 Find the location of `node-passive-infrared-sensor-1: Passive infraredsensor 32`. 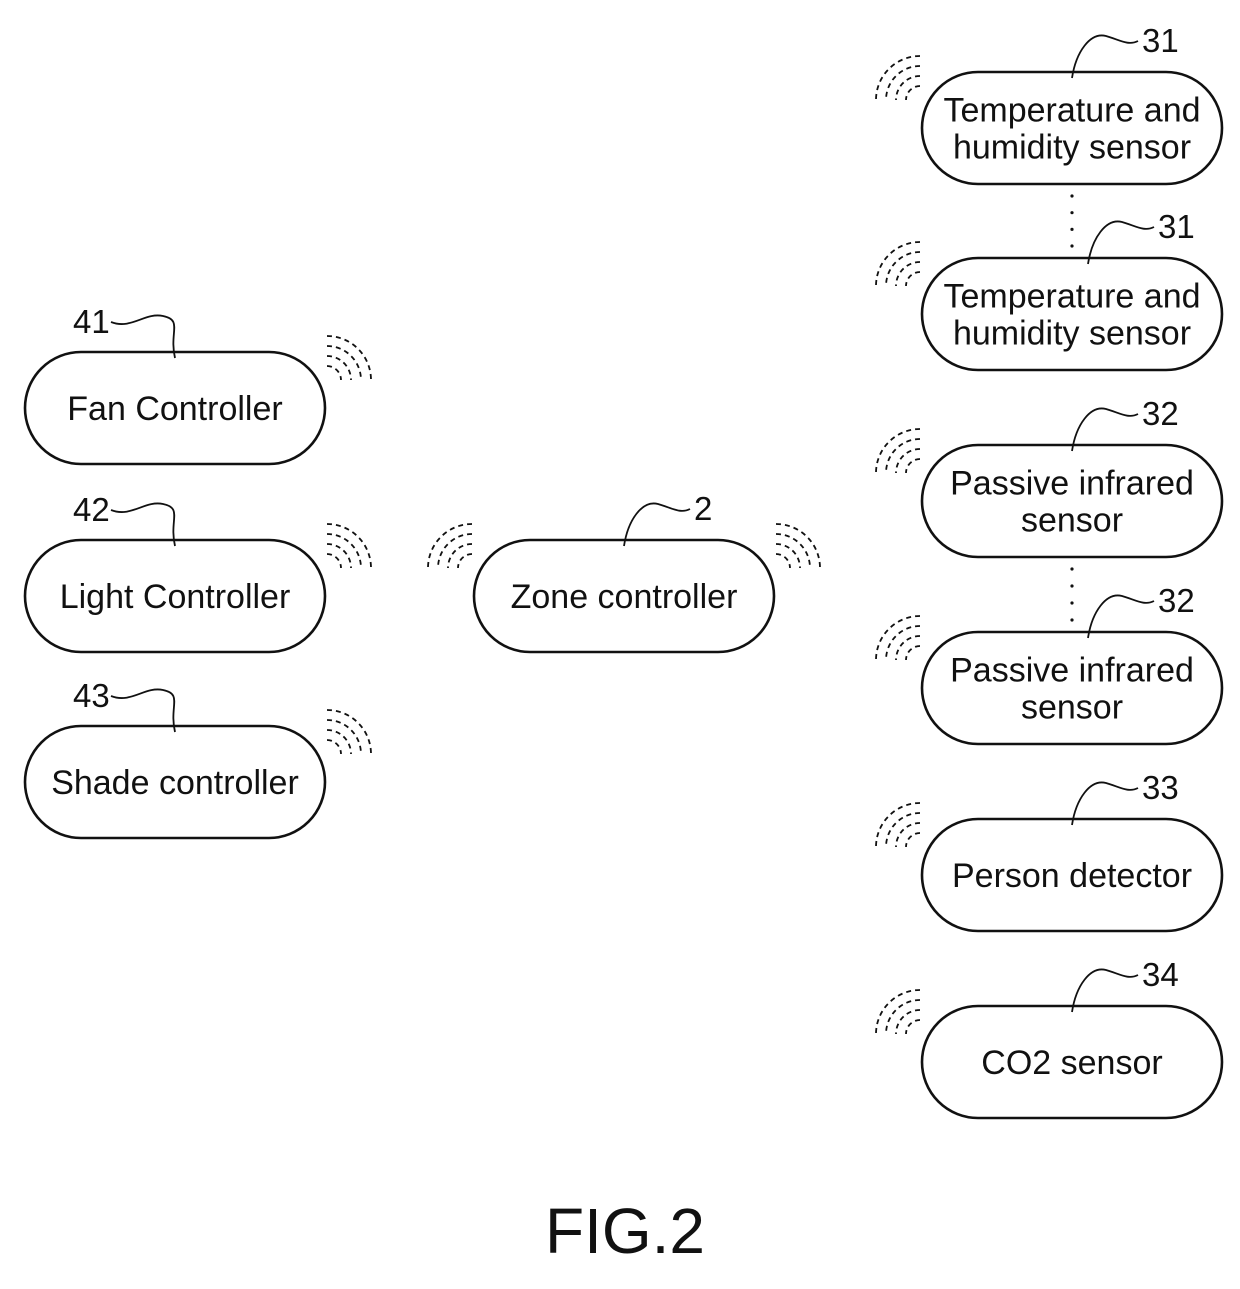

node-passive-infrared-sensor-1: Passive infraredsensor 32 is located at coordinates (1049, 477).